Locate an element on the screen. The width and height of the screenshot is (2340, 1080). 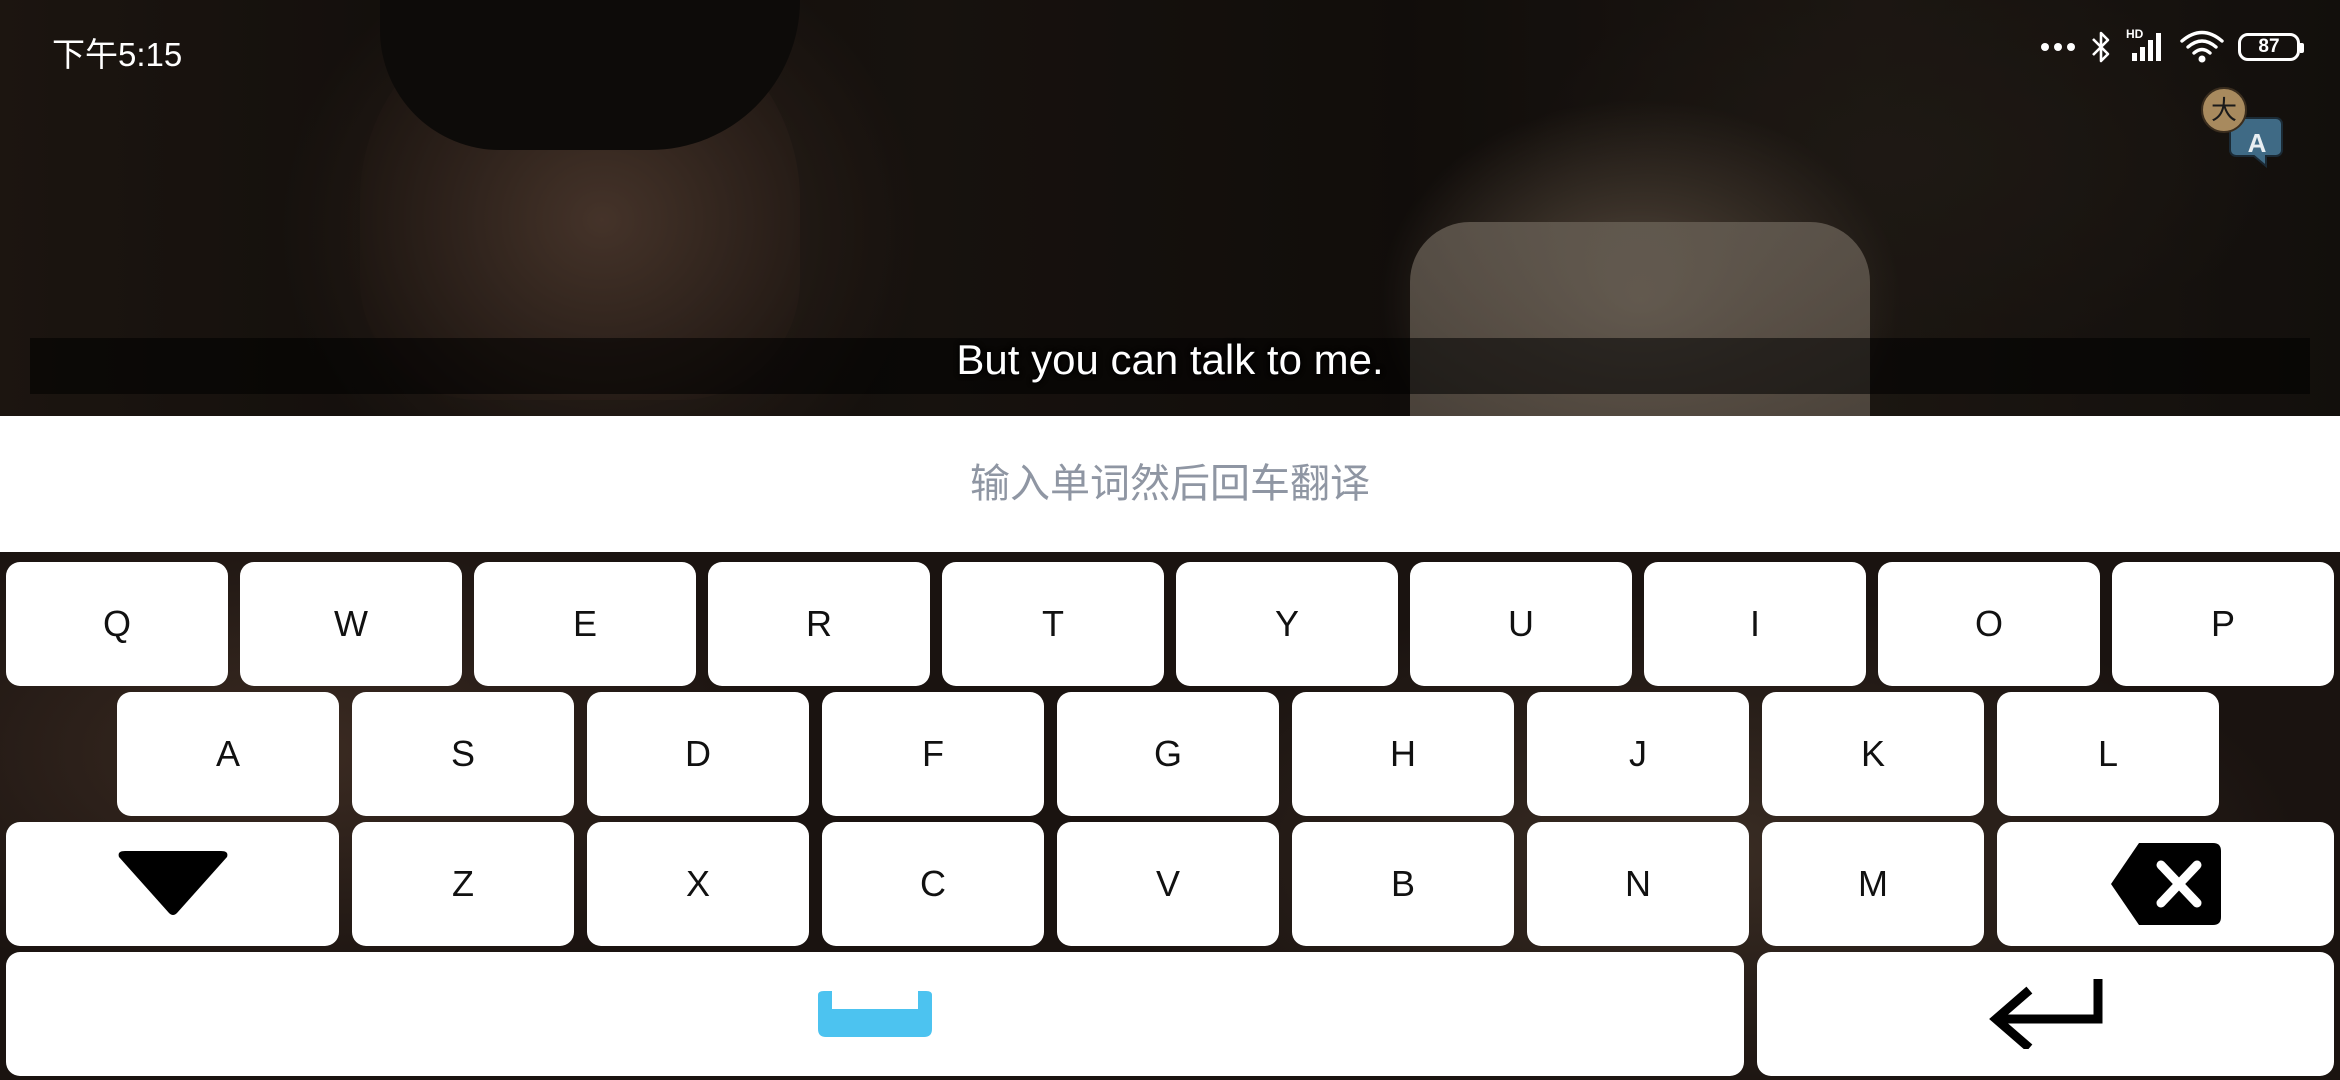
space-bar-icon is located at coordinates (875, 1014).